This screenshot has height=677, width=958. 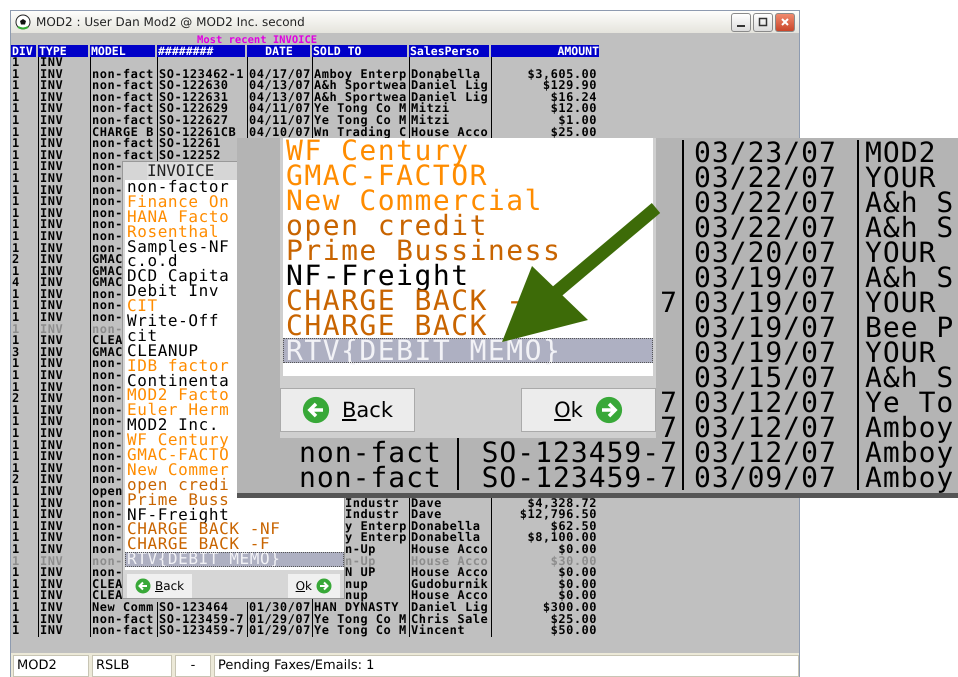 What do you see at coordinates (545, 51) in the screenshot?
I see `column-header: AMOUNT` at bounding box center [545, 51].